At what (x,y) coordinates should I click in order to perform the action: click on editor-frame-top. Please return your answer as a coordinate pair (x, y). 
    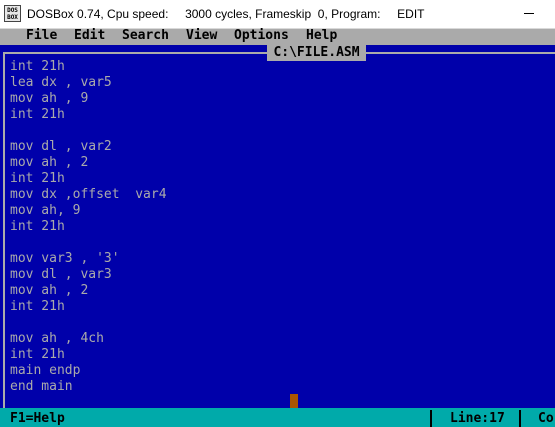
    Looking at the image, I should click on (135, 53).